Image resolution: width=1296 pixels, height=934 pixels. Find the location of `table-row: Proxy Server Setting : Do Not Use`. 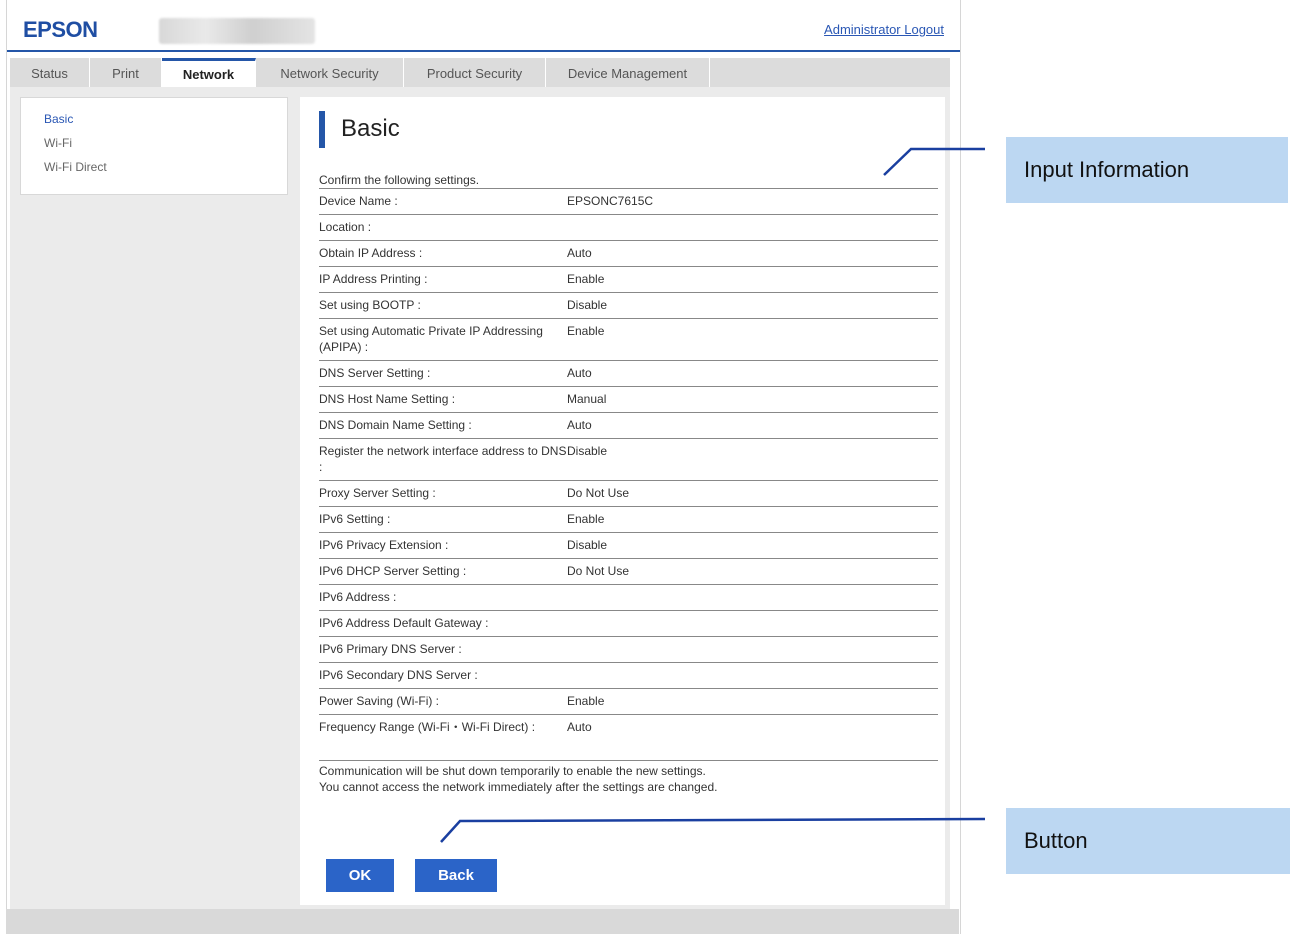

table-row: Proxy Server Setting : Do Not Use is located at coordinates (628, 494).